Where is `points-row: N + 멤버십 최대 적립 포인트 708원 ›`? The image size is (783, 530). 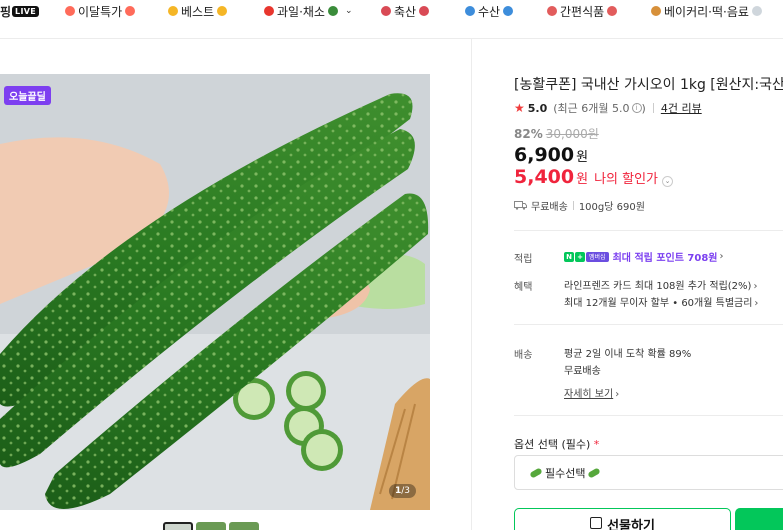 points-row: N + 멤버십 최대 적립 포인트 708원 › is located at coordinates (643, 256).